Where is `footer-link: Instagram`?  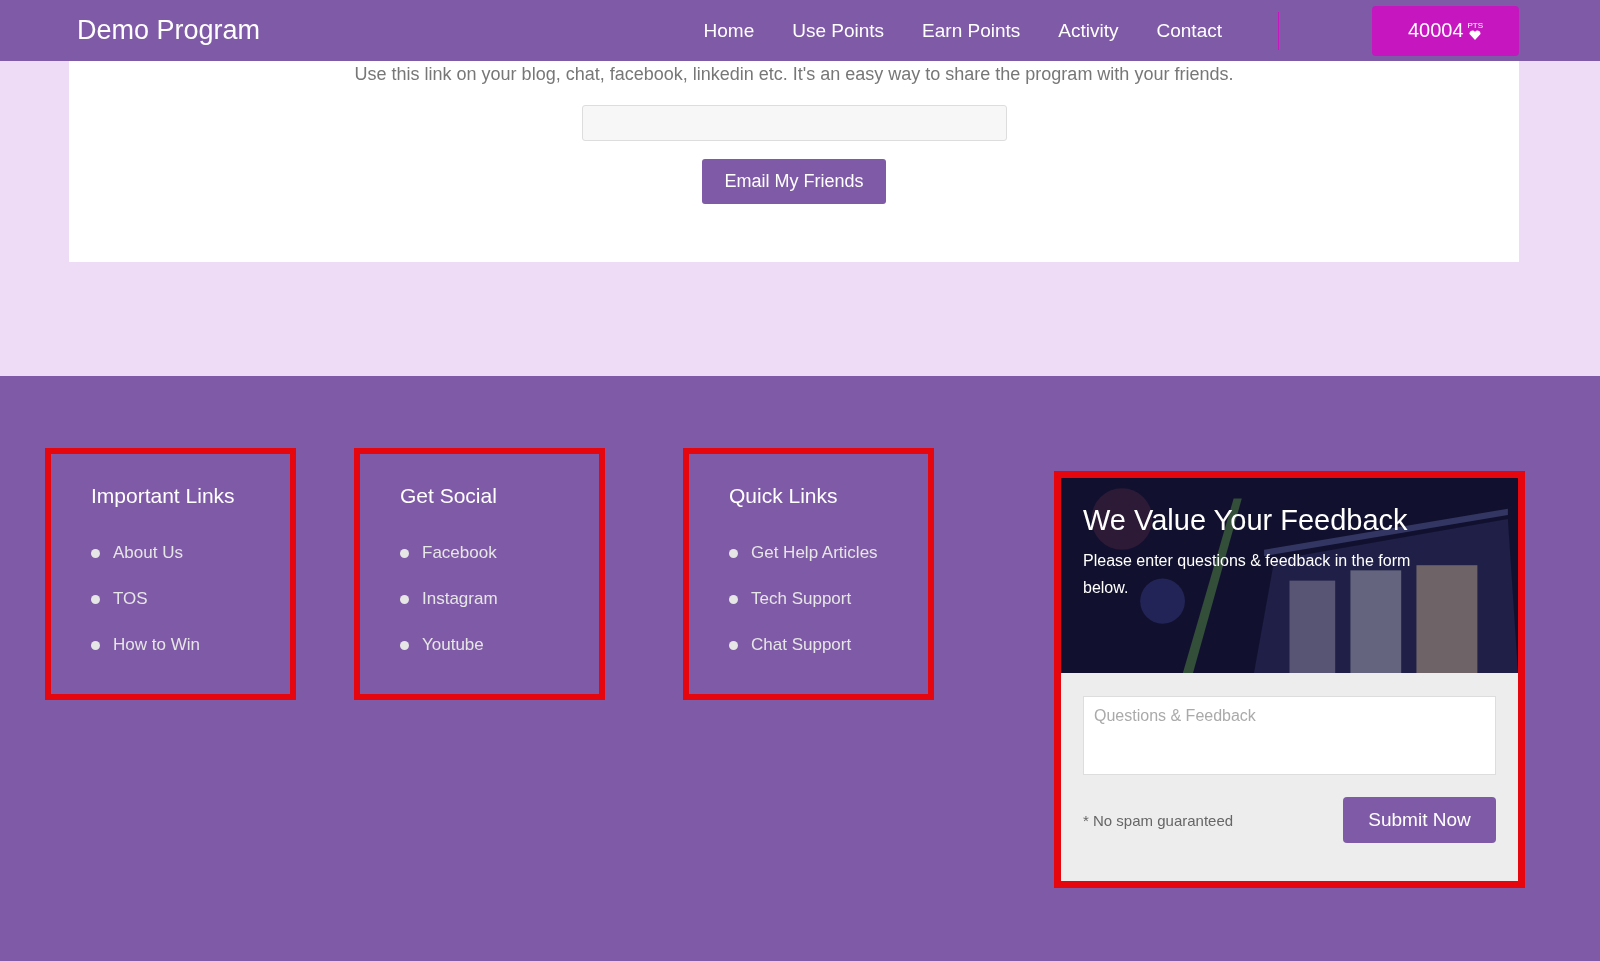
footer-link: Instagram is located at coordinates (460, 599).